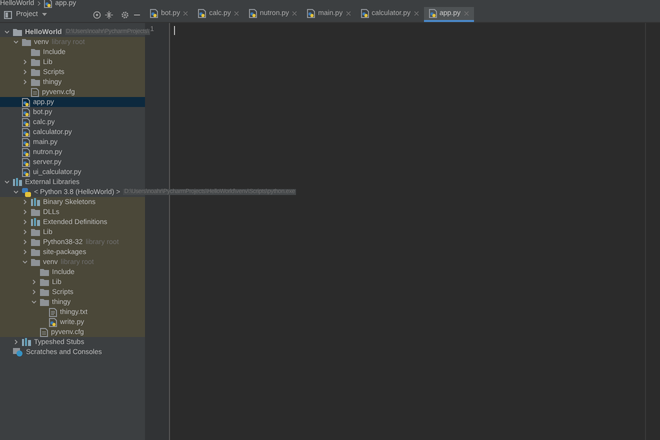  Describe the element at coordinates (53, 312) in the screenshot. I see `text-file-icon` at that location.